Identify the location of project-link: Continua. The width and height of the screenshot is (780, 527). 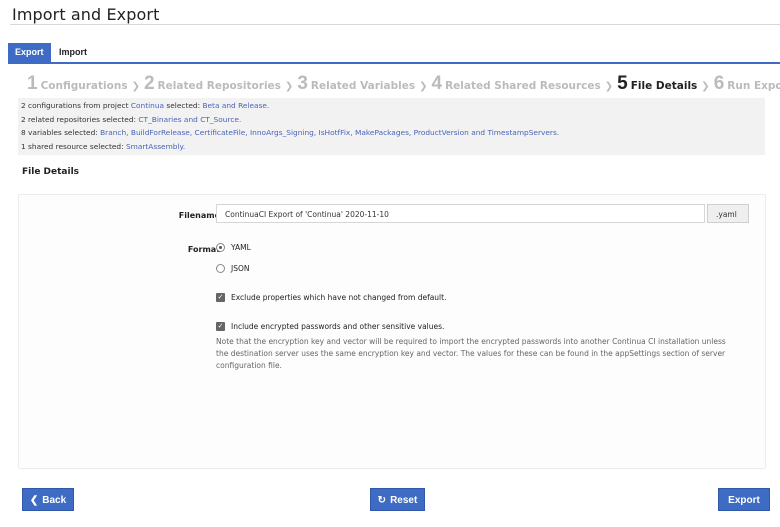
(147, 105).